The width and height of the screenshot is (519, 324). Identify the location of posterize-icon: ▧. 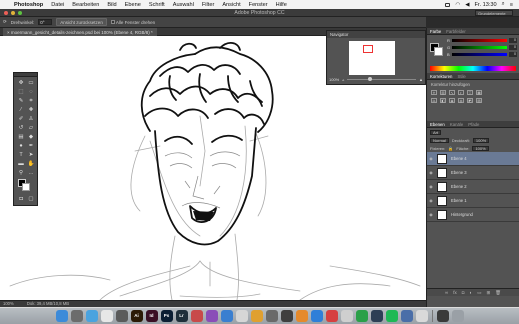
(479, 100).